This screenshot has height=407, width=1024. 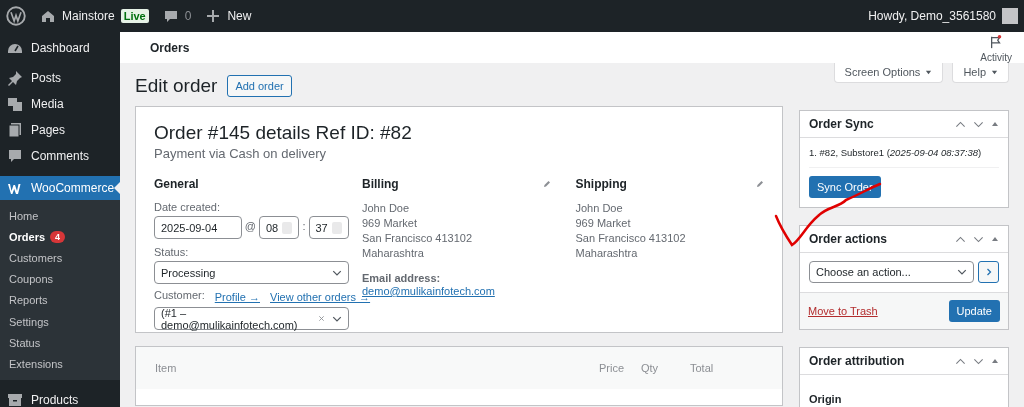 I want to click on column-header: Qty, so click(x=650, y=368).